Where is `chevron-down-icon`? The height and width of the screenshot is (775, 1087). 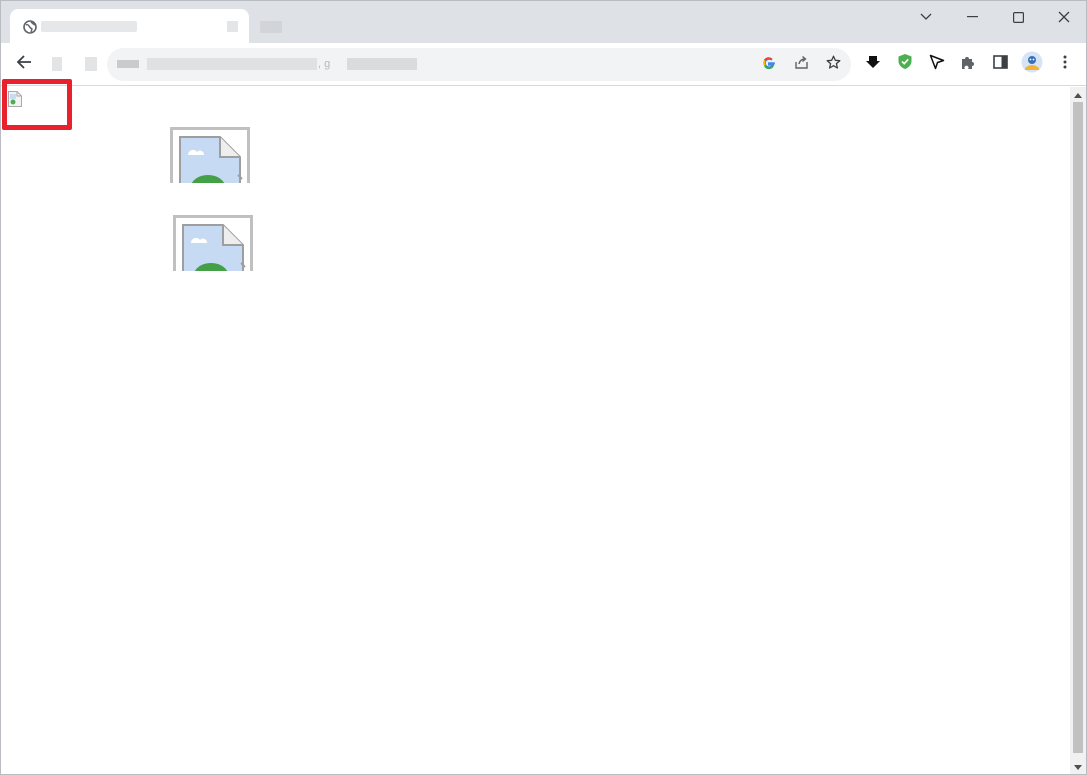
chevron-down-icon is located at coordinates (926, 17).